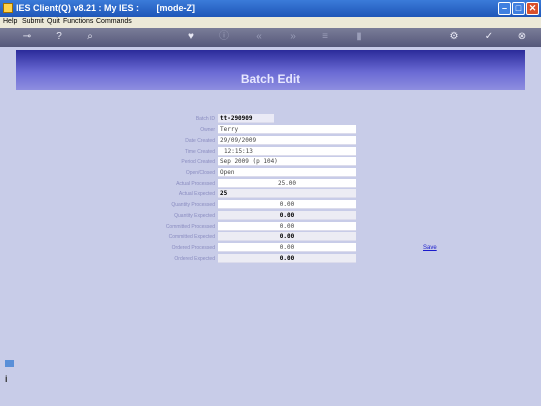 This screenshot has width=541, height=406. What do you see at coordinates (287, 193) in the screenshot?
I see `field-actual-expected: 25` at bounding box center [287, 193].